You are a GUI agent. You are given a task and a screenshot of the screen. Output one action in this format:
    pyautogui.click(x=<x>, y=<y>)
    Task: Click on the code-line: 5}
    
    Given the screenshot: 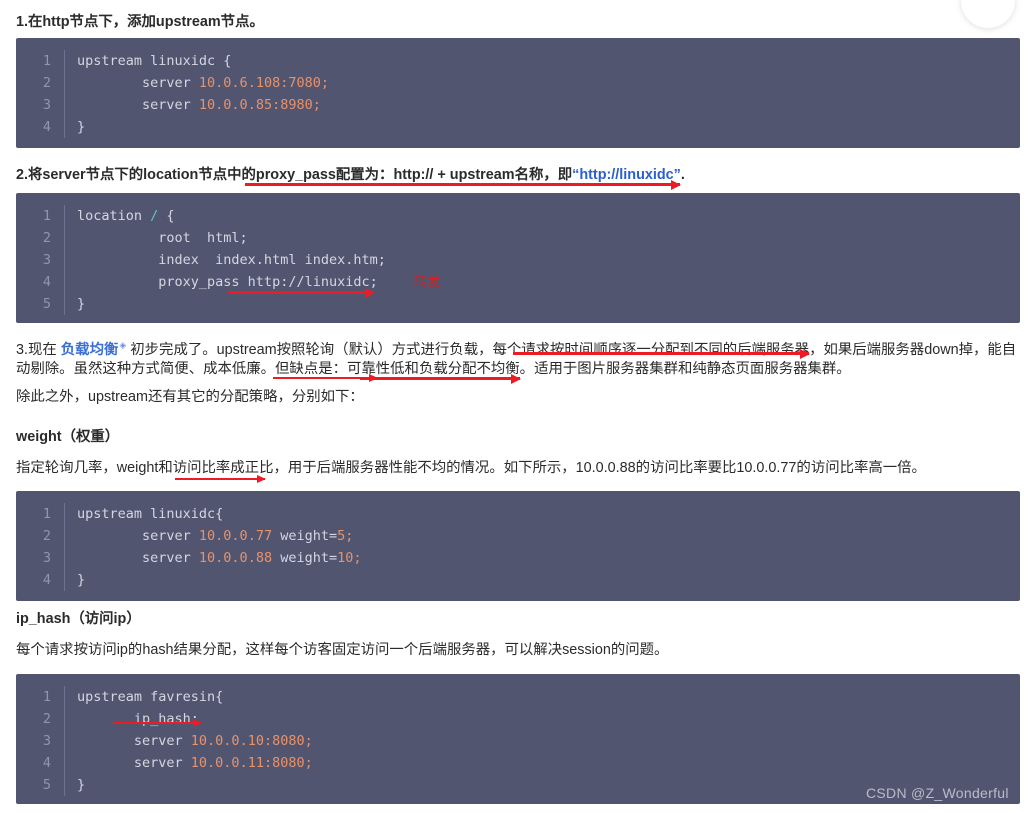 What is the action you would take?
    pyautogui.click(x=518, y=304)
    